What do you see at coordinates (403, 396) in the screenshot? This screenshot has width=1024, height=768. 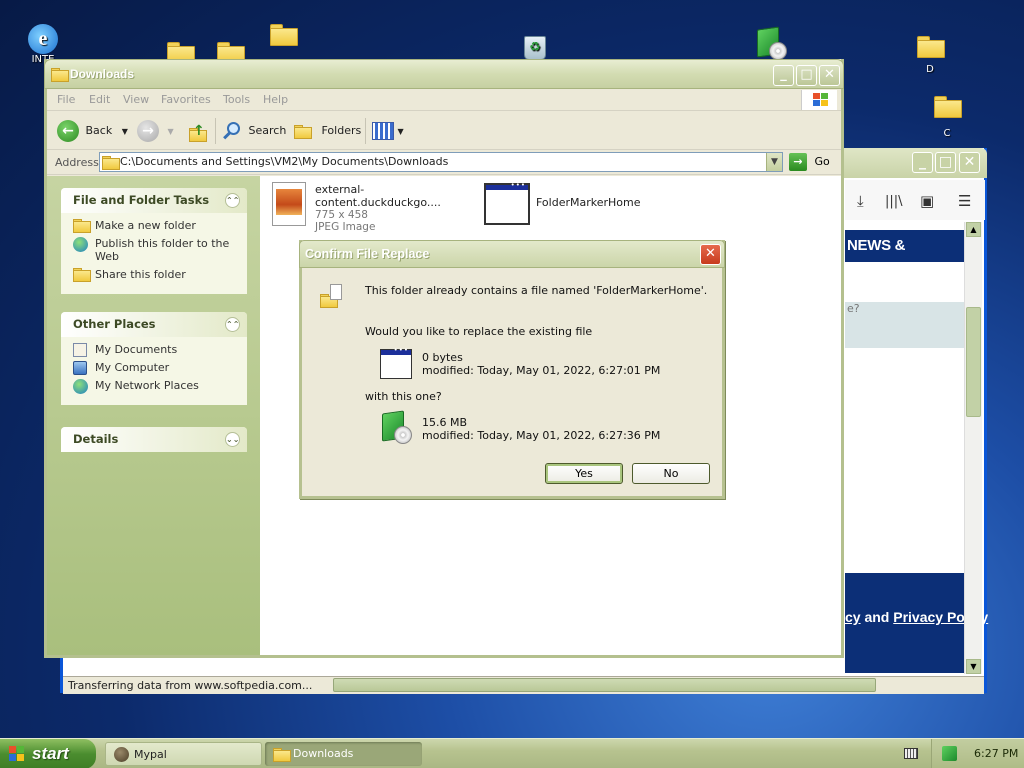 I see `dialog-with-text: with this one?` at bounding box center [403, 396].